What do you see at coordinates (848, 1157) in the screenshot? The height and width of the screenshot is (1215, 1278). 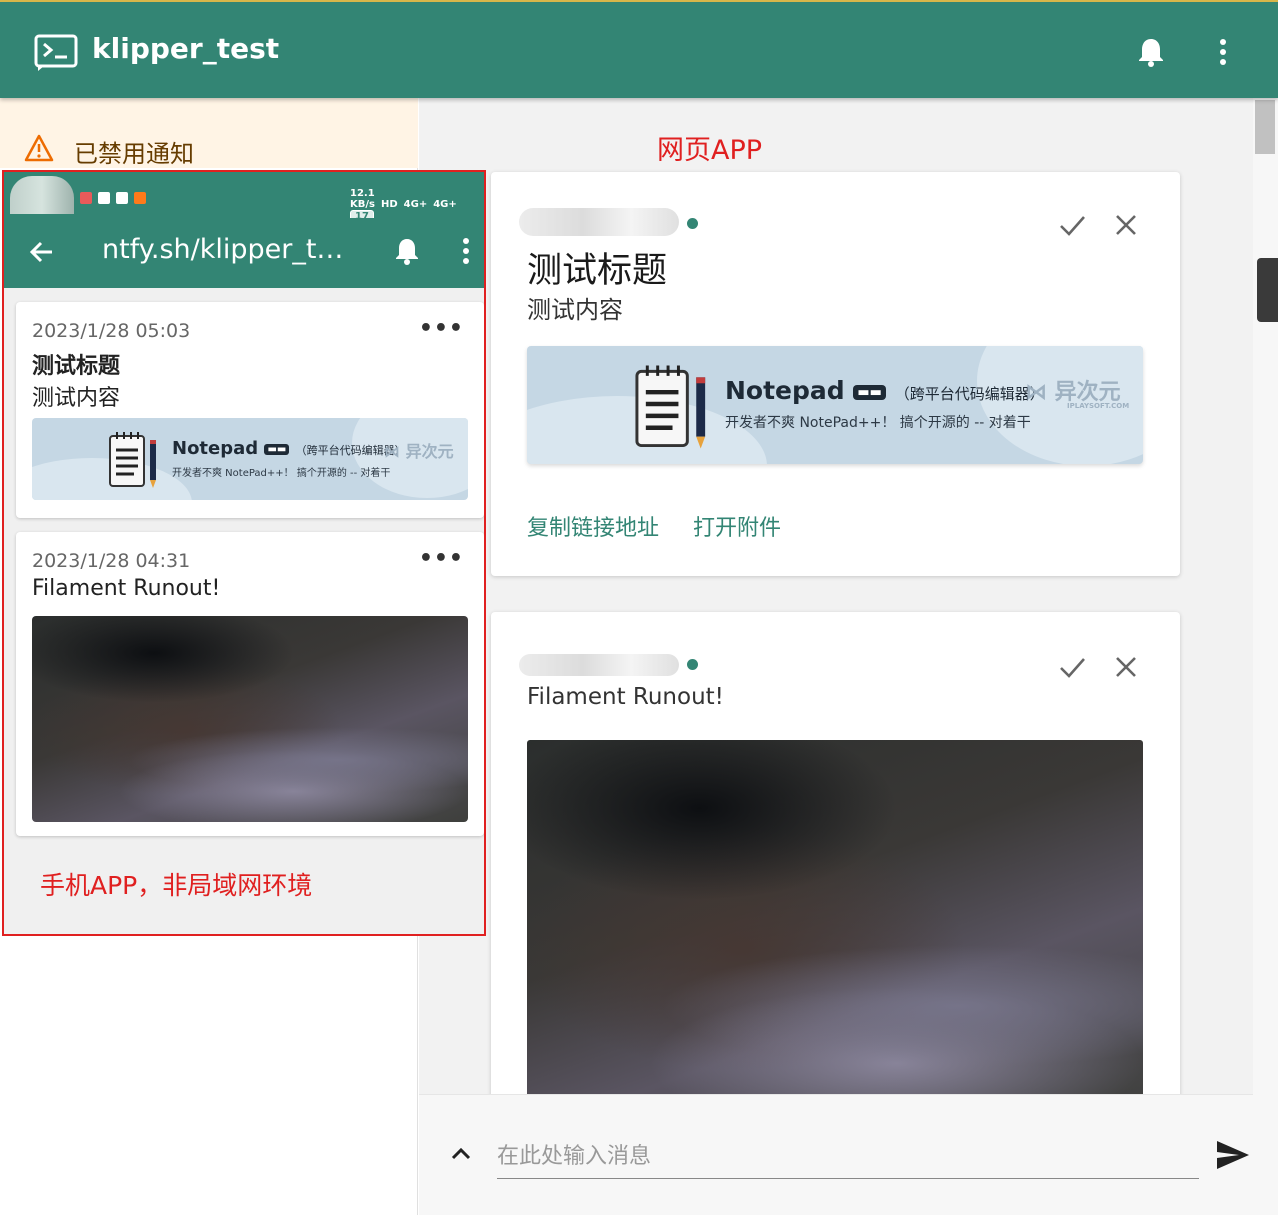 I see `message-input` at bounding box center [848, 1157].